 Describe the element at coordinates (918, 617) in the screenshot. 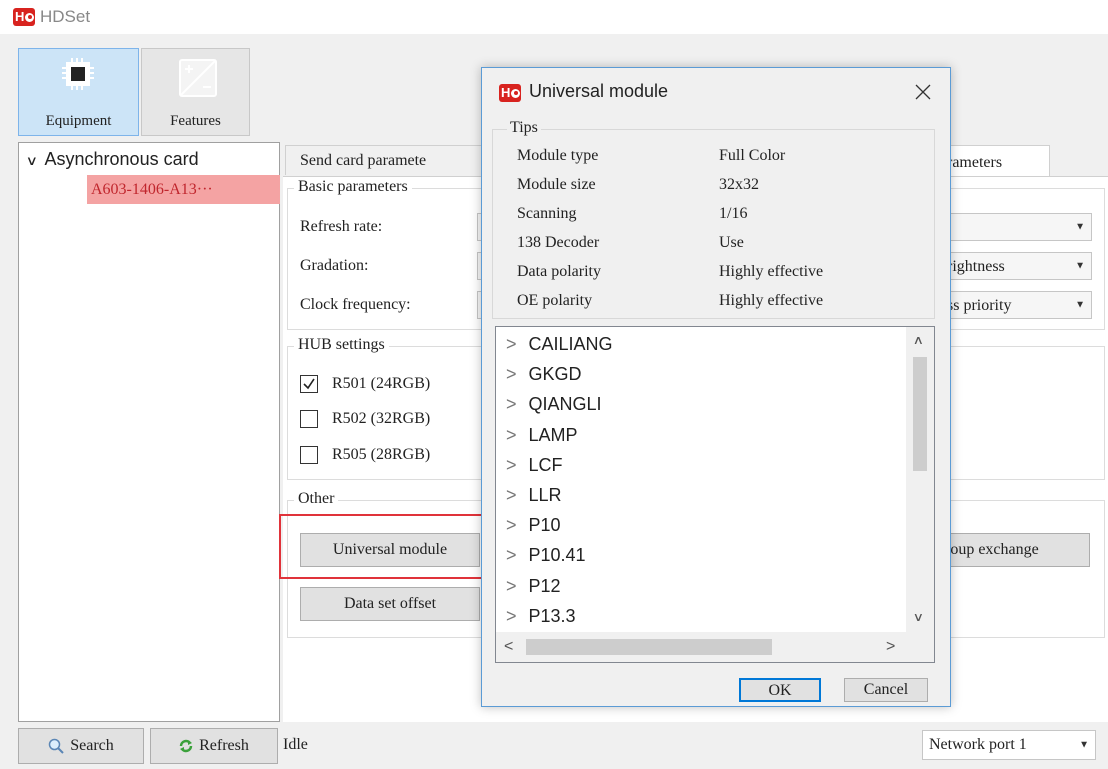

I see `scroll-down-icon: ∨` at that location.